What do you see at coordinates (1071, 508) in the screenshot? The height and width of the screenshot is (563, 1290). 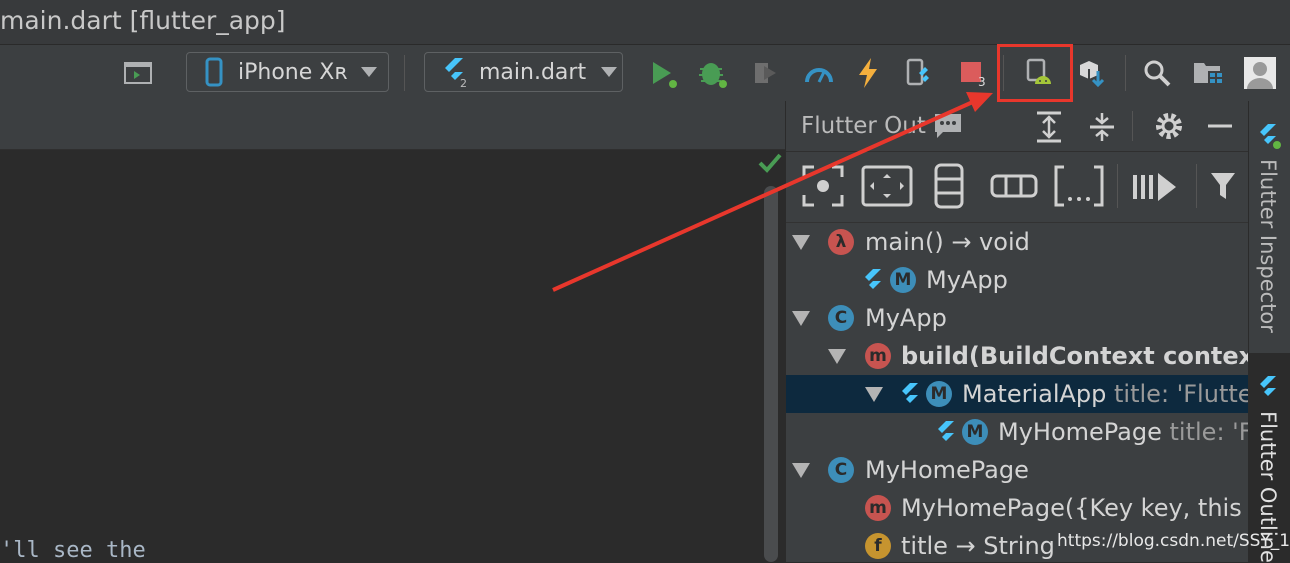 I see `tree-node-label: MyHomePage({Key key, this` at bounding box center [1071, 508].